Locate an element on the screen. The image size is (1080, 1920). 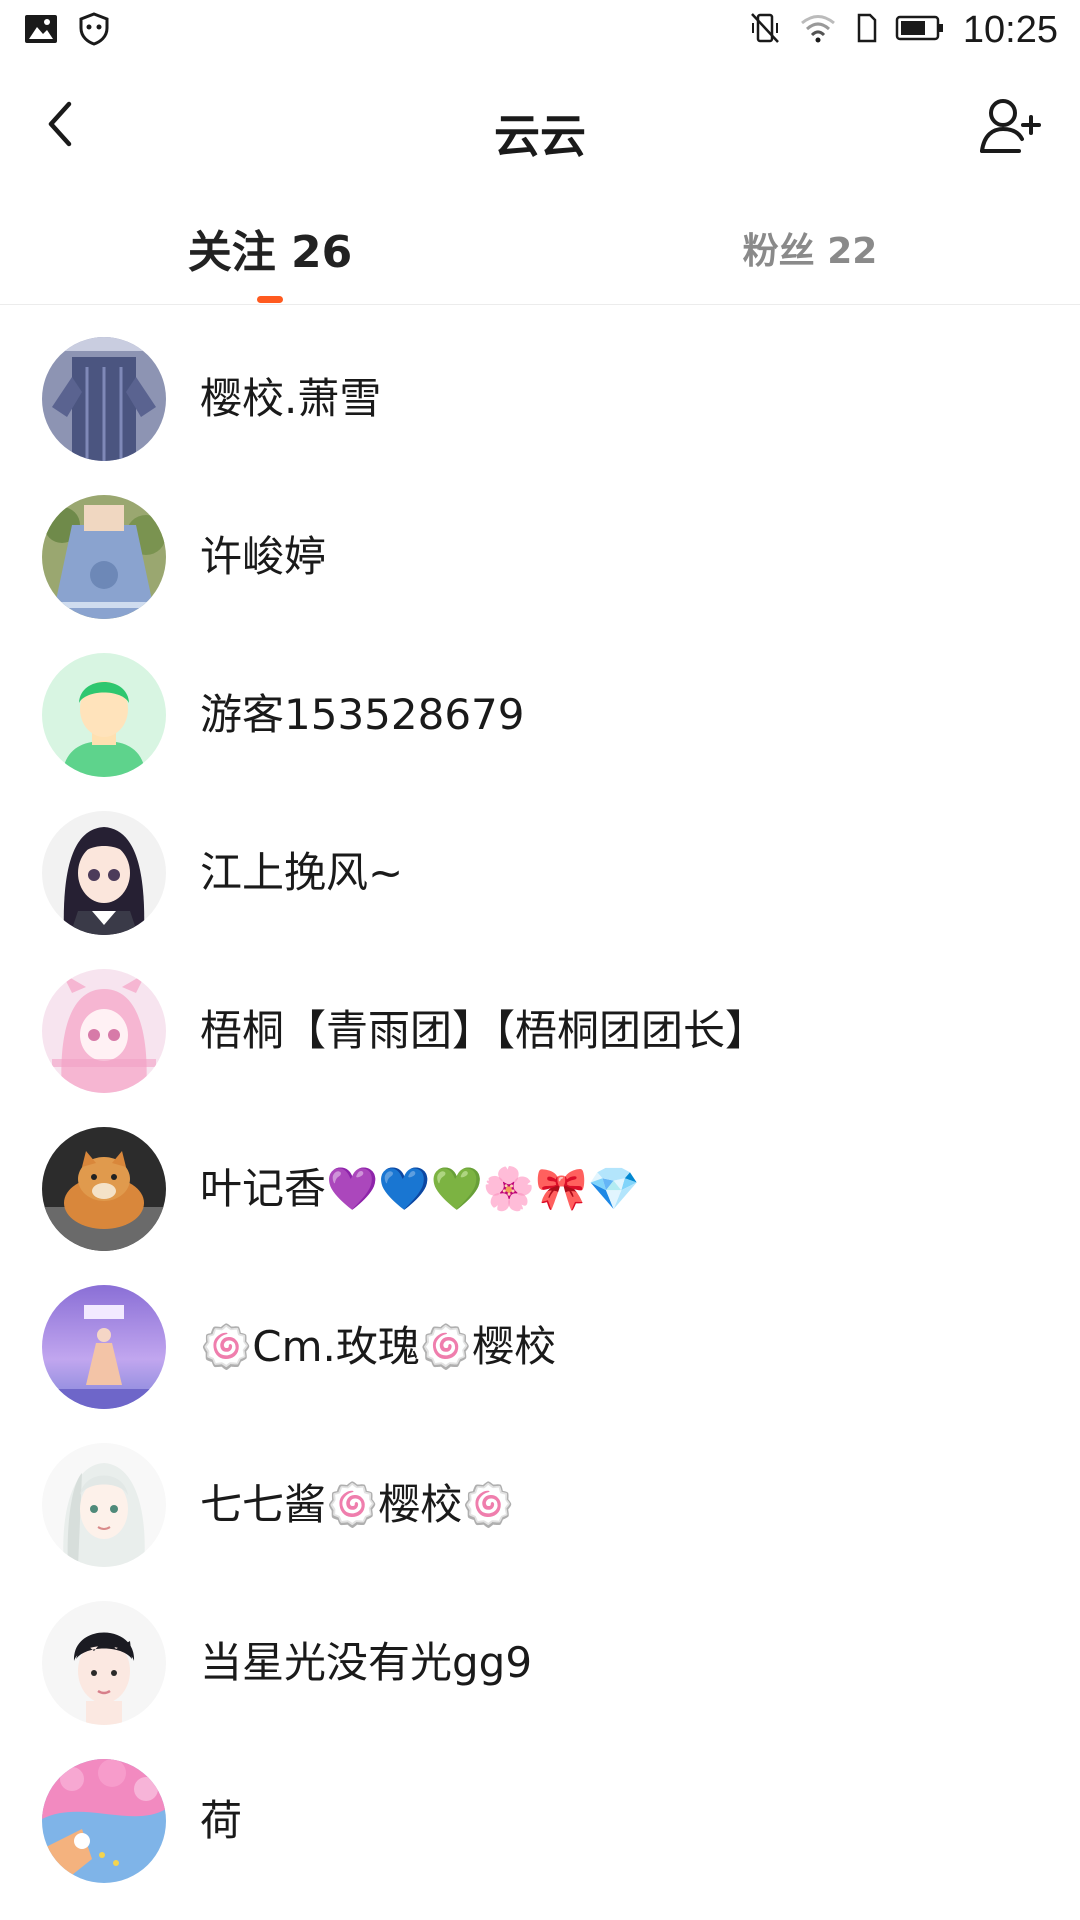
battery-icon is located at coordinates (920, 30).